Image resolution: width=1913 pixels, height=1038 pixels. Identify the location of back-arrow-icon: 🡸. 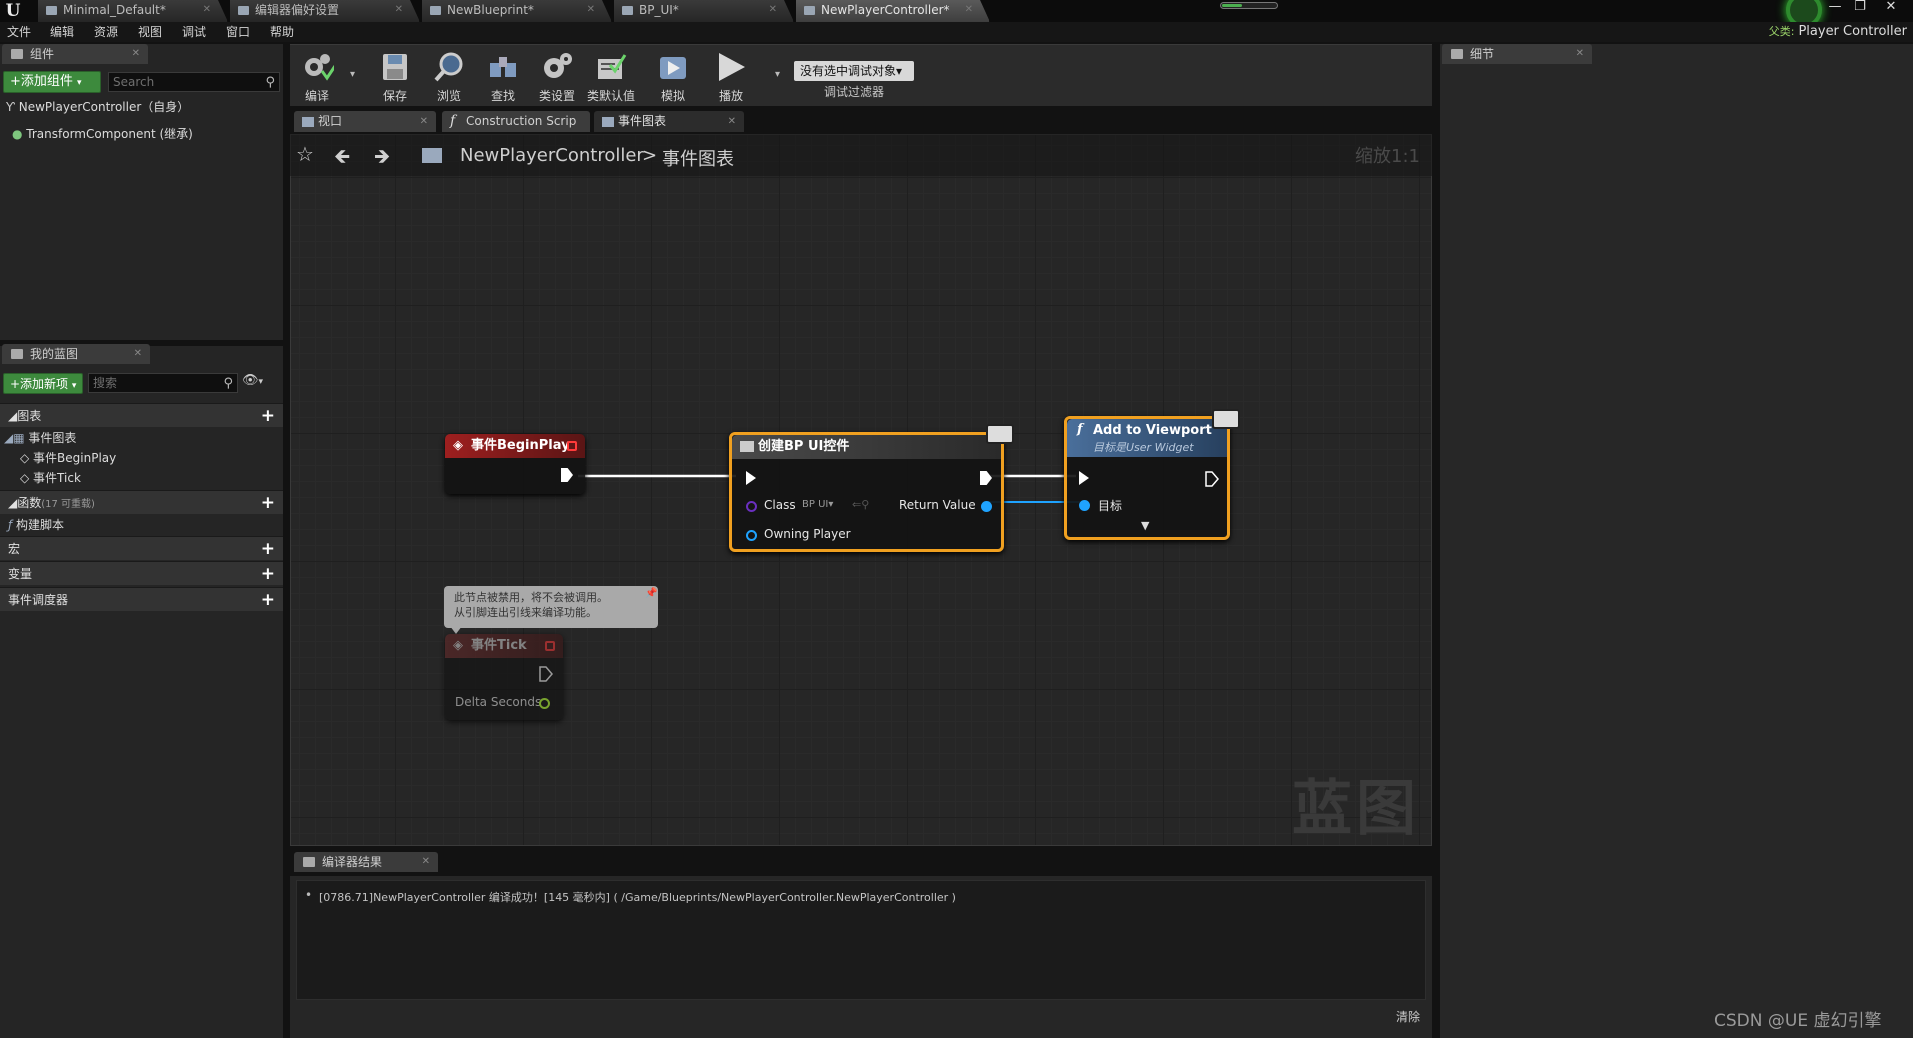
(342, 159).